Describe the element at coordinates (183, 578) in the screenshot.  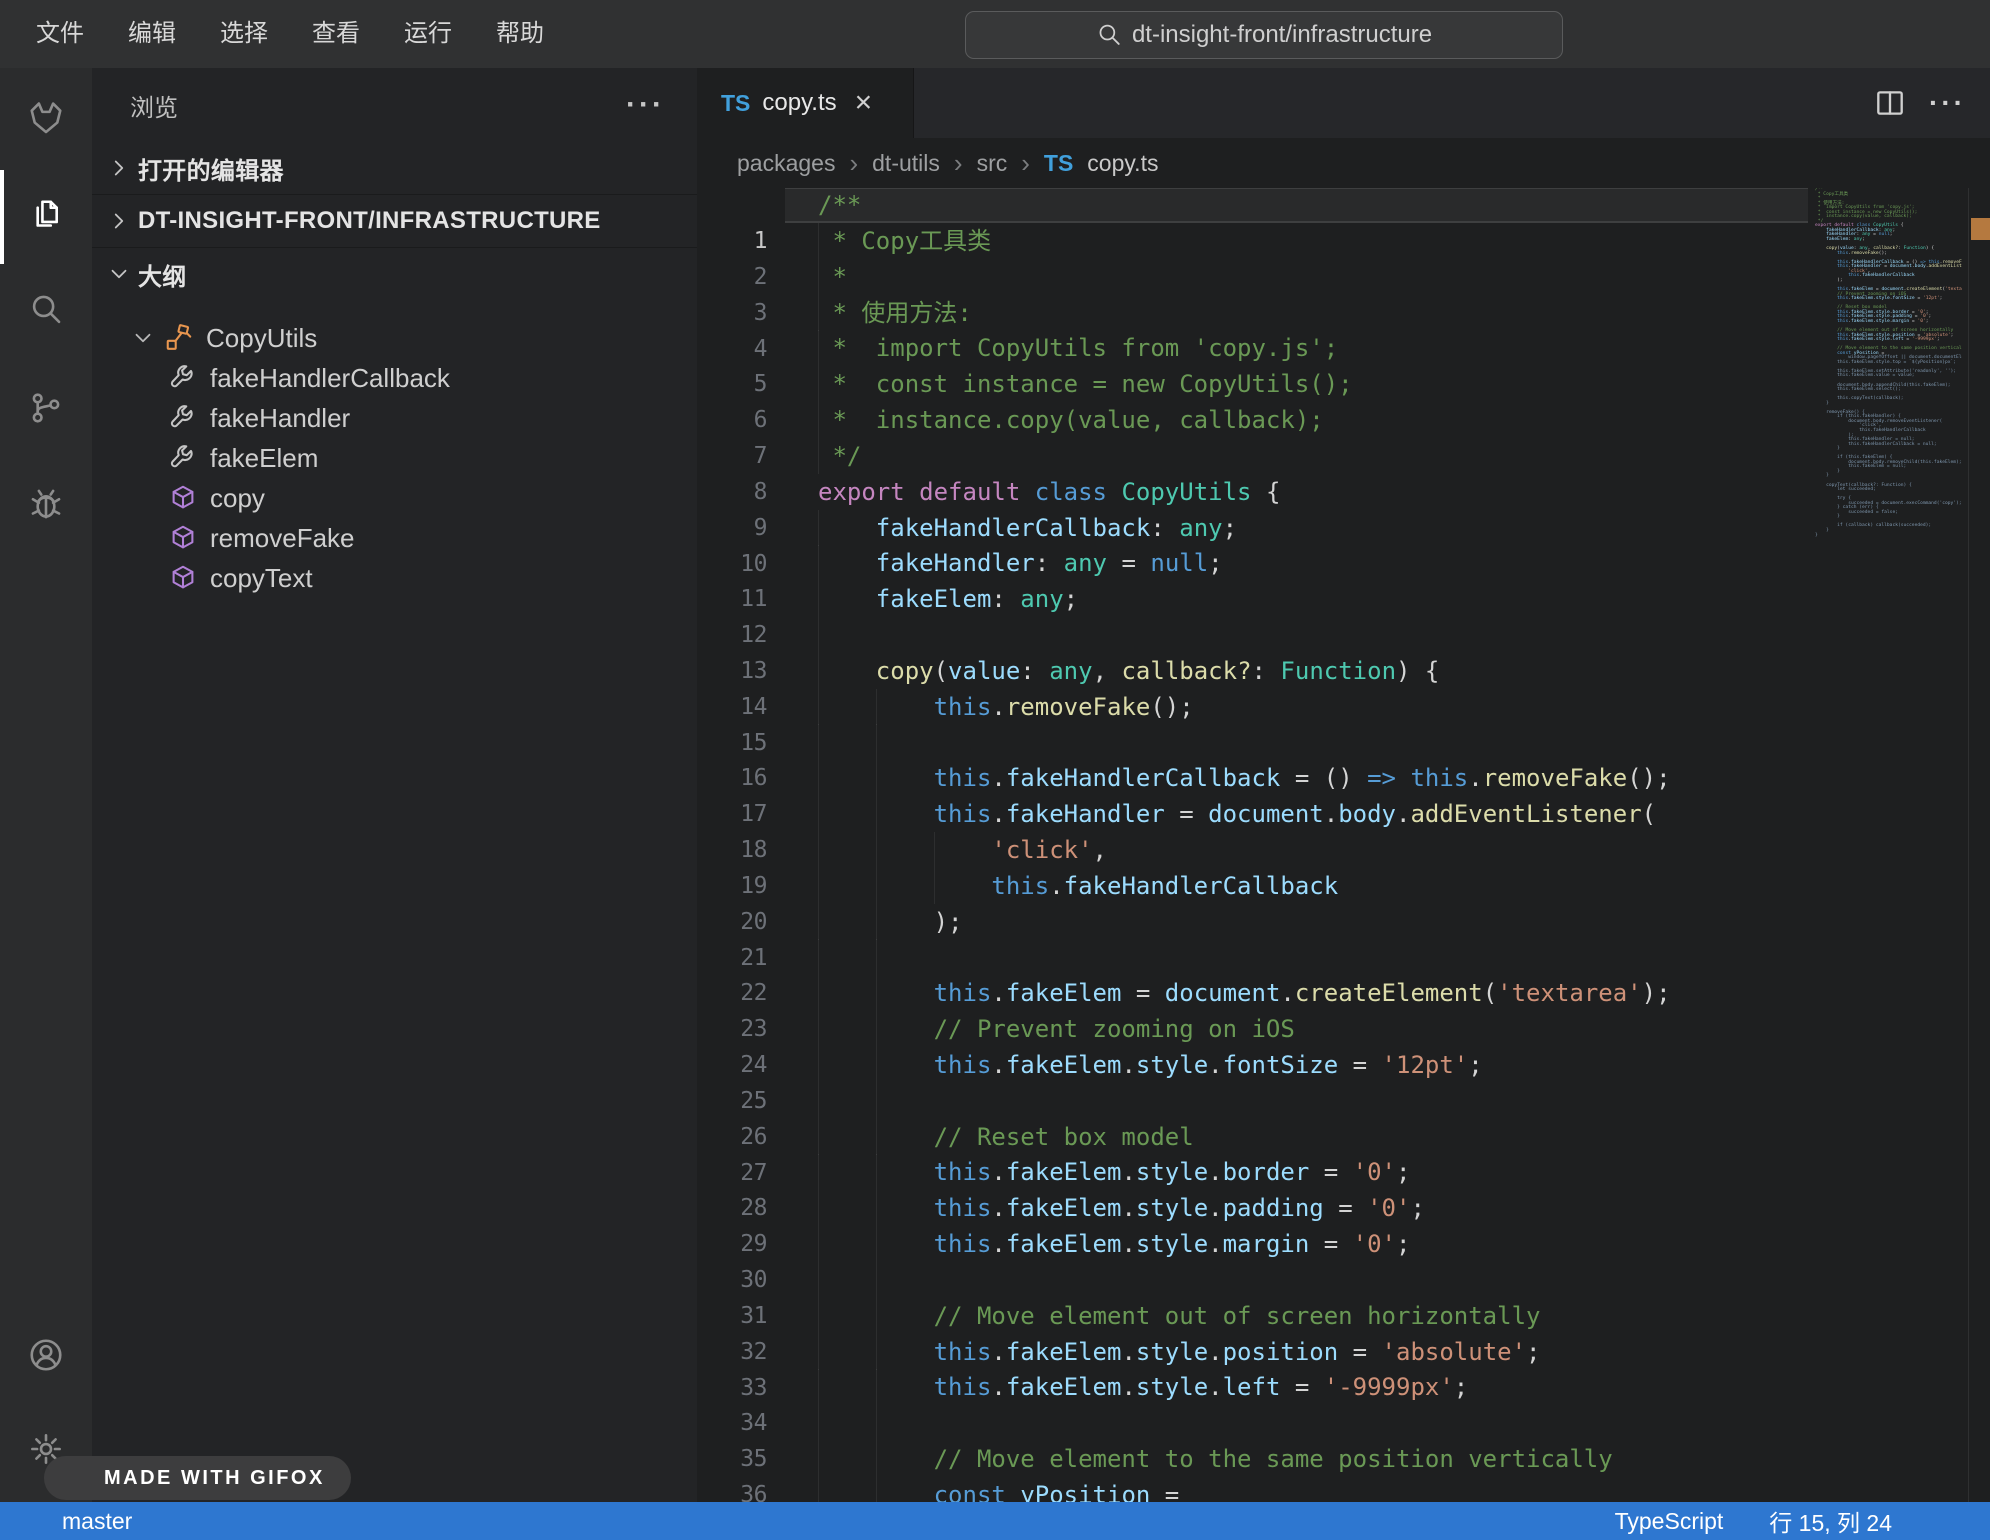
I see `symbol-method-icon` at that location.